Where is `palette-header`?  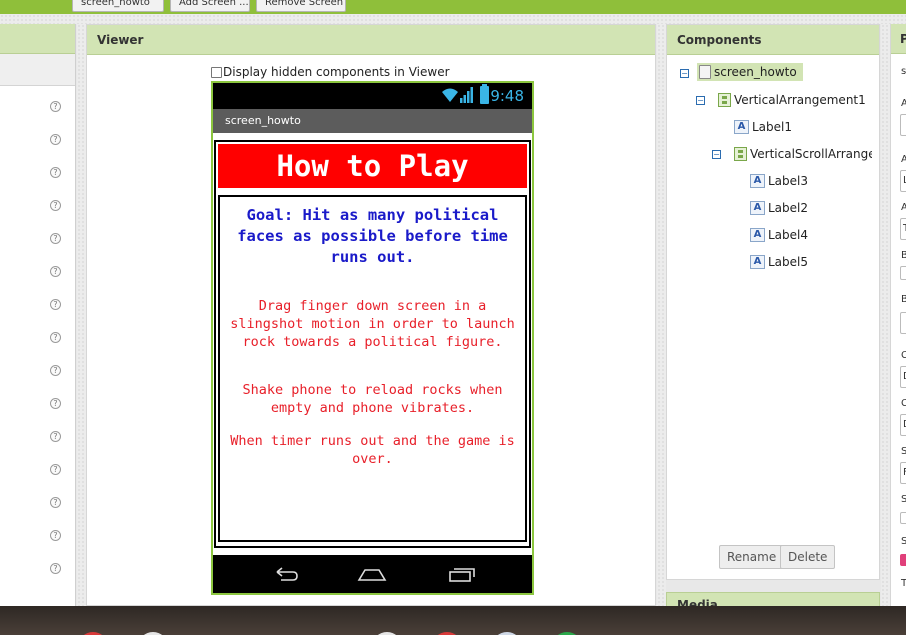
palette-header is located at coordinates (37, 39).